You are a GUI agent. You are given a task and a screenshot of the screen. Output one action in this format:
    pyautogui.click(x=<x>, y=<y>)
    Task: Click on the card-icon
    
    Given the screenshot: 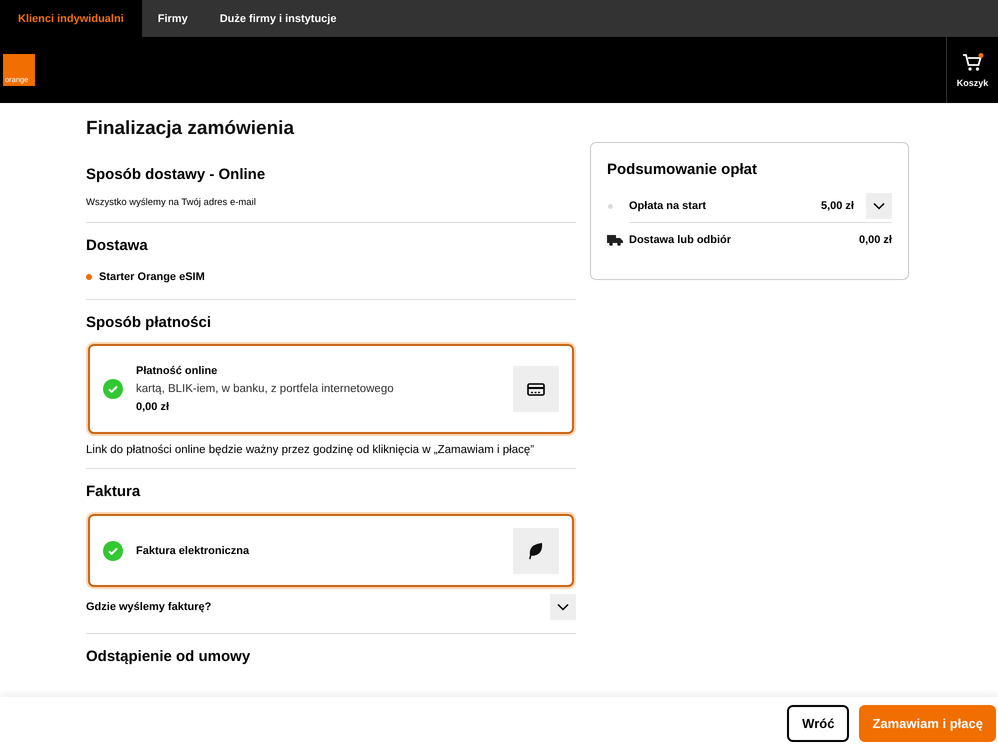 What is the action you would take?
    pyautogui.click(x=536, y=389)
    